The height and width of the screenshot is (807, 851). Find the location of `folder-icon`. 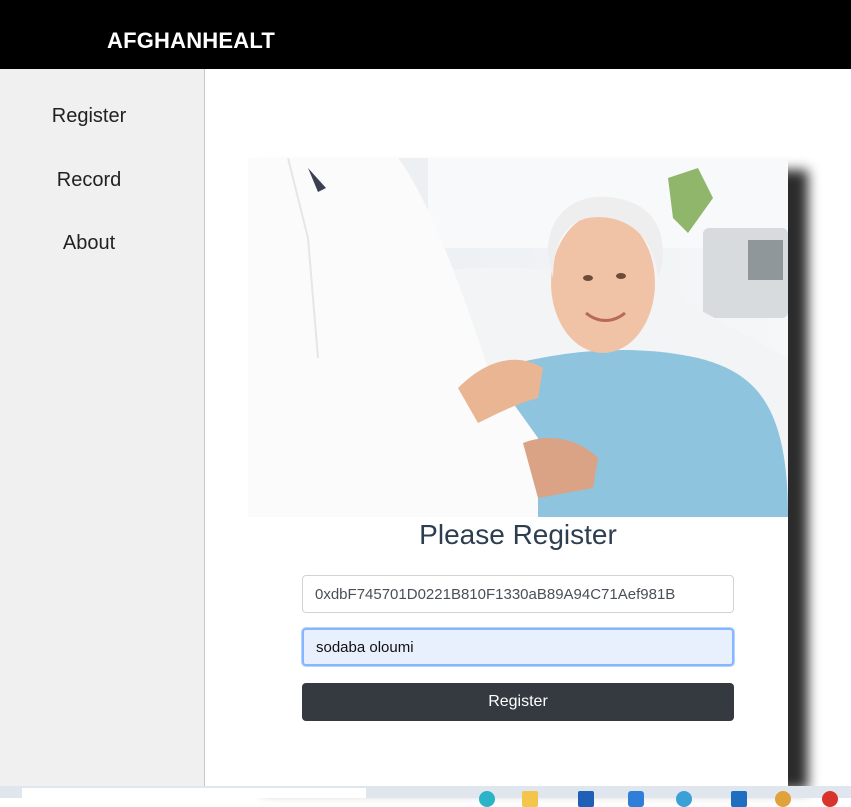

folder-icon is located at coordinates (530, 799).